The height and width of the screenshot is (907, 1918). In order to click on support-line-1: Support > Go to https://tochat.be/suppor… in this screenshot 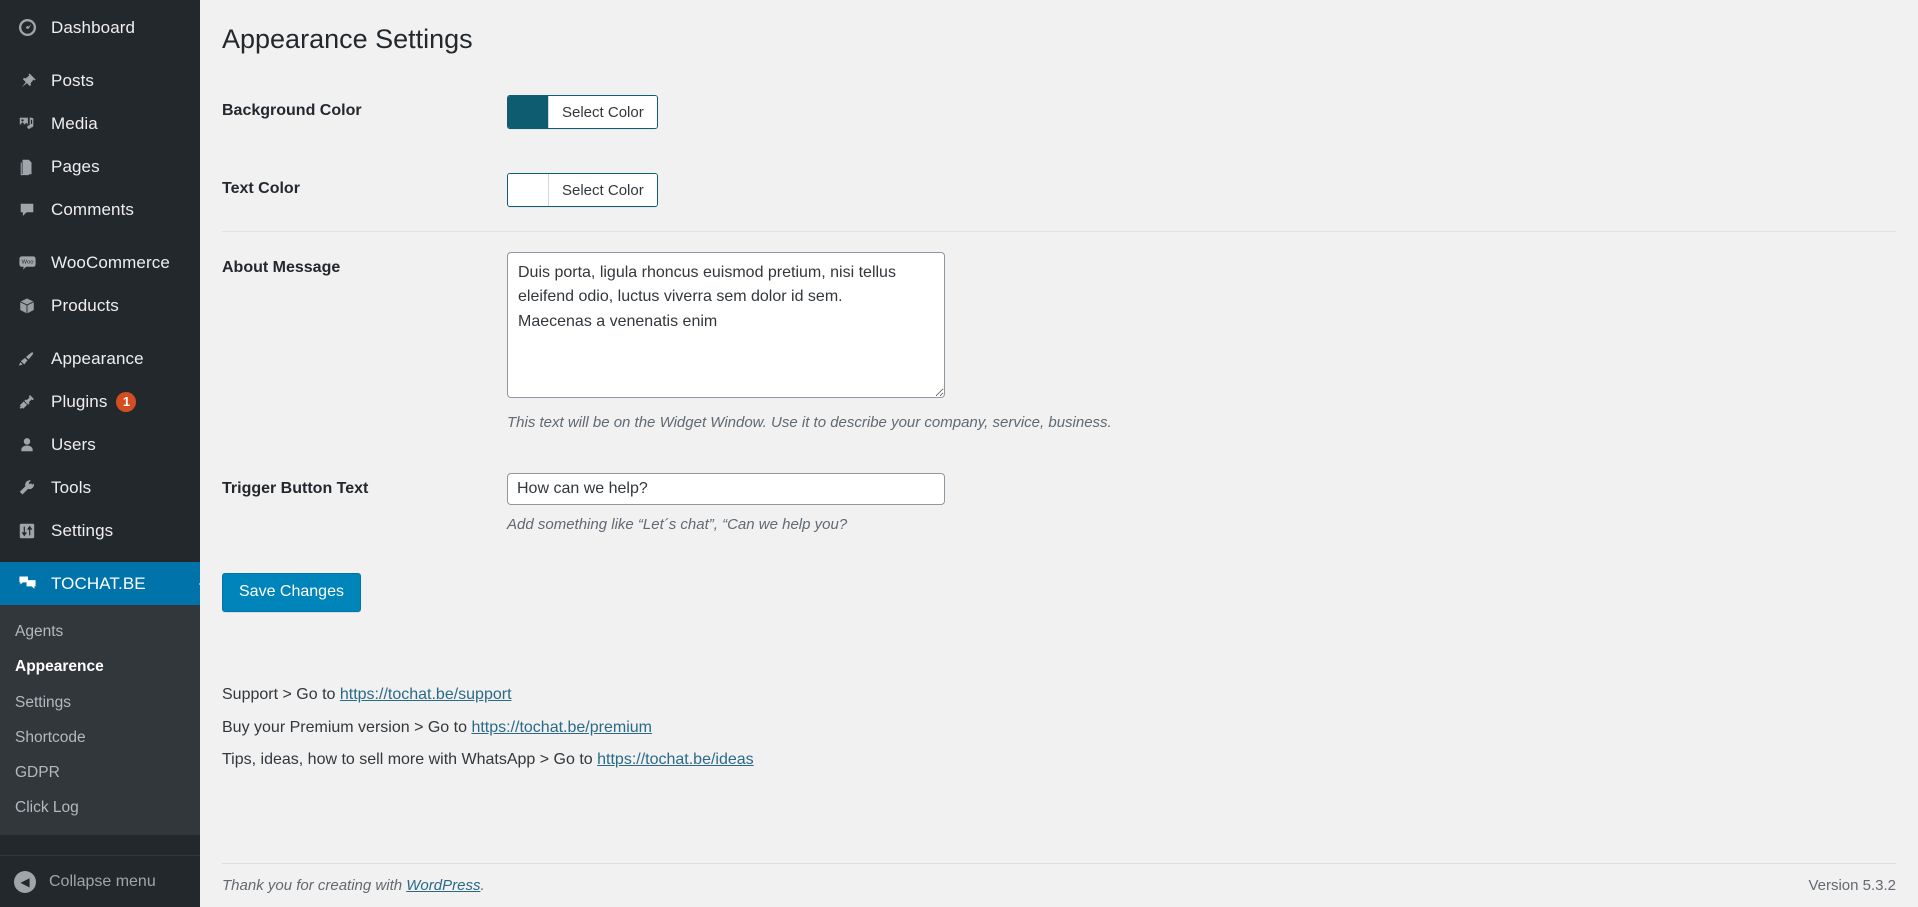, I will do `click(1059, 695)`.